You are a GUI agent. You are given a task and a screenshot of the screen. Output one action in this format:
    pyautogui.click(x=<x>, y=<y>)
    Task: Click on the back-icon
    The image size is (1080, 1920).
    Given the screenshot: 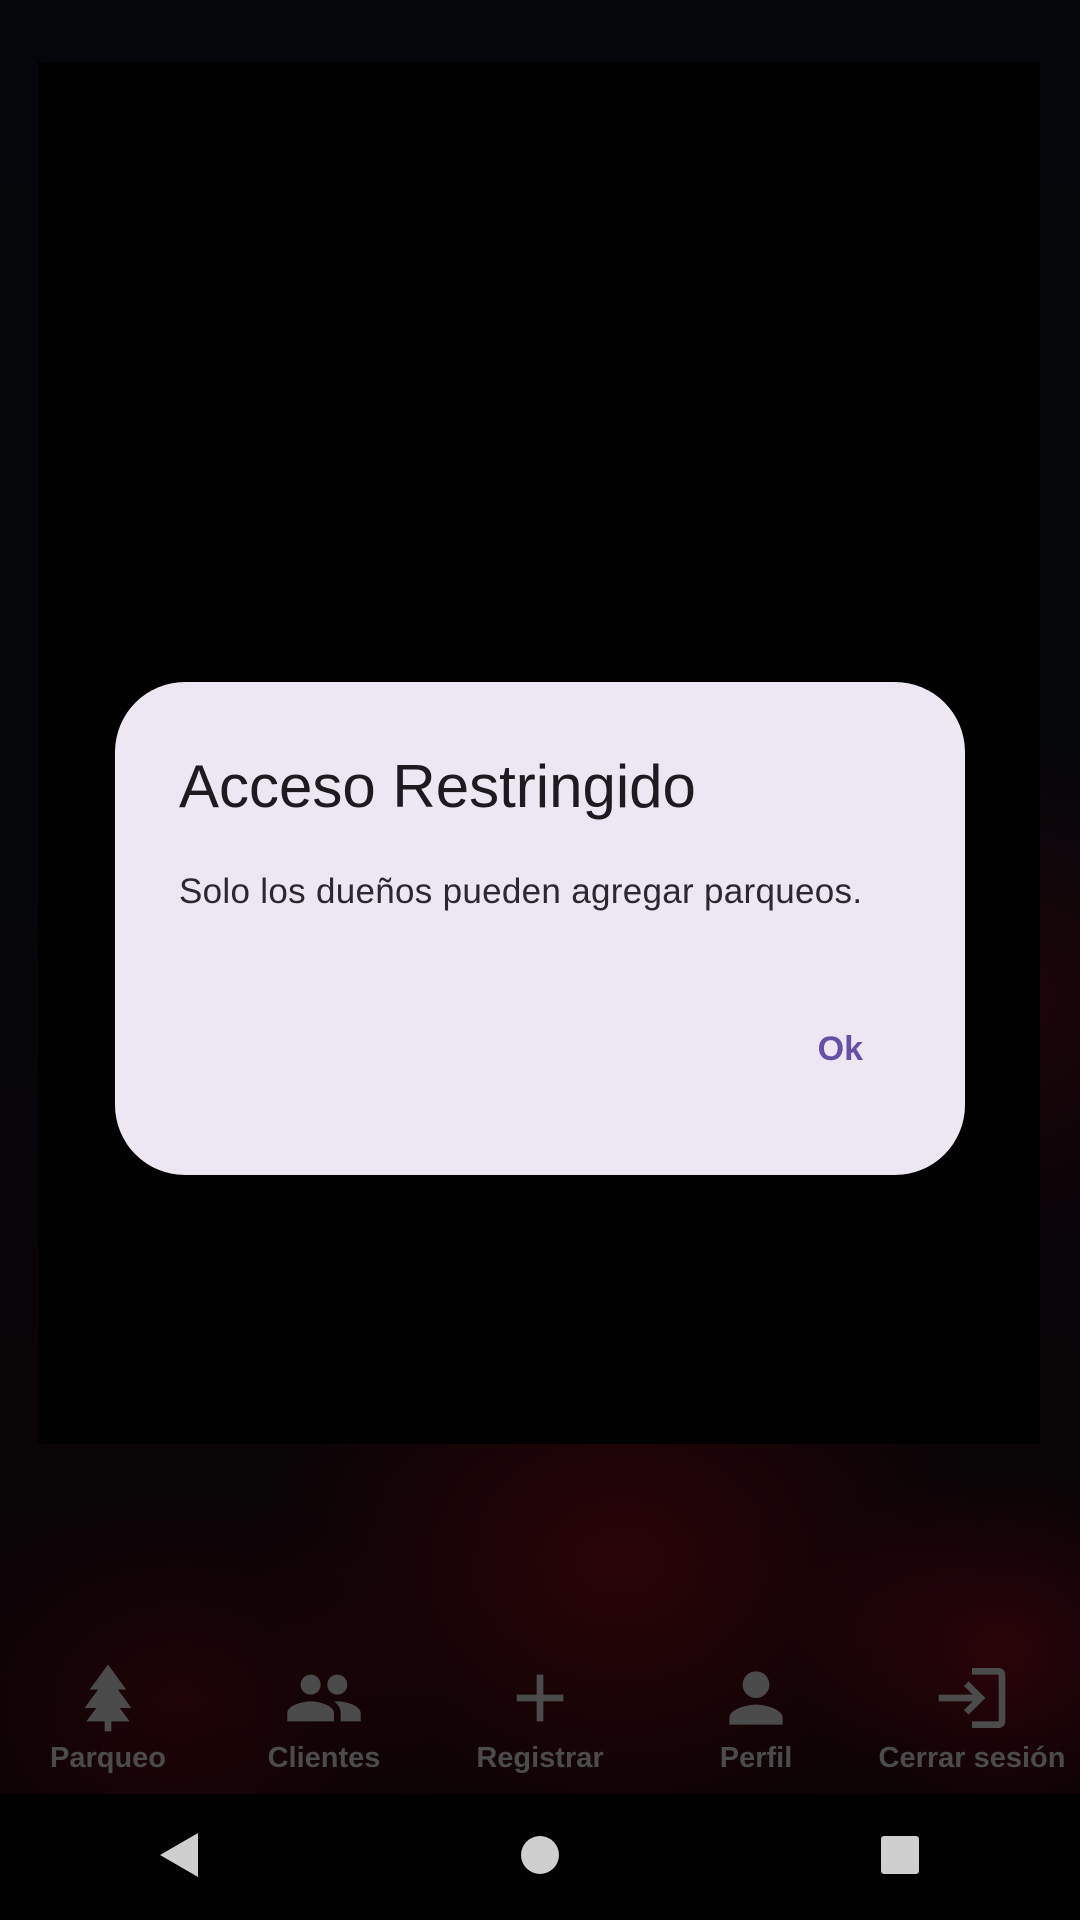 What is the action you would take?
    pyautogui.click(x=180, y=1857)
    